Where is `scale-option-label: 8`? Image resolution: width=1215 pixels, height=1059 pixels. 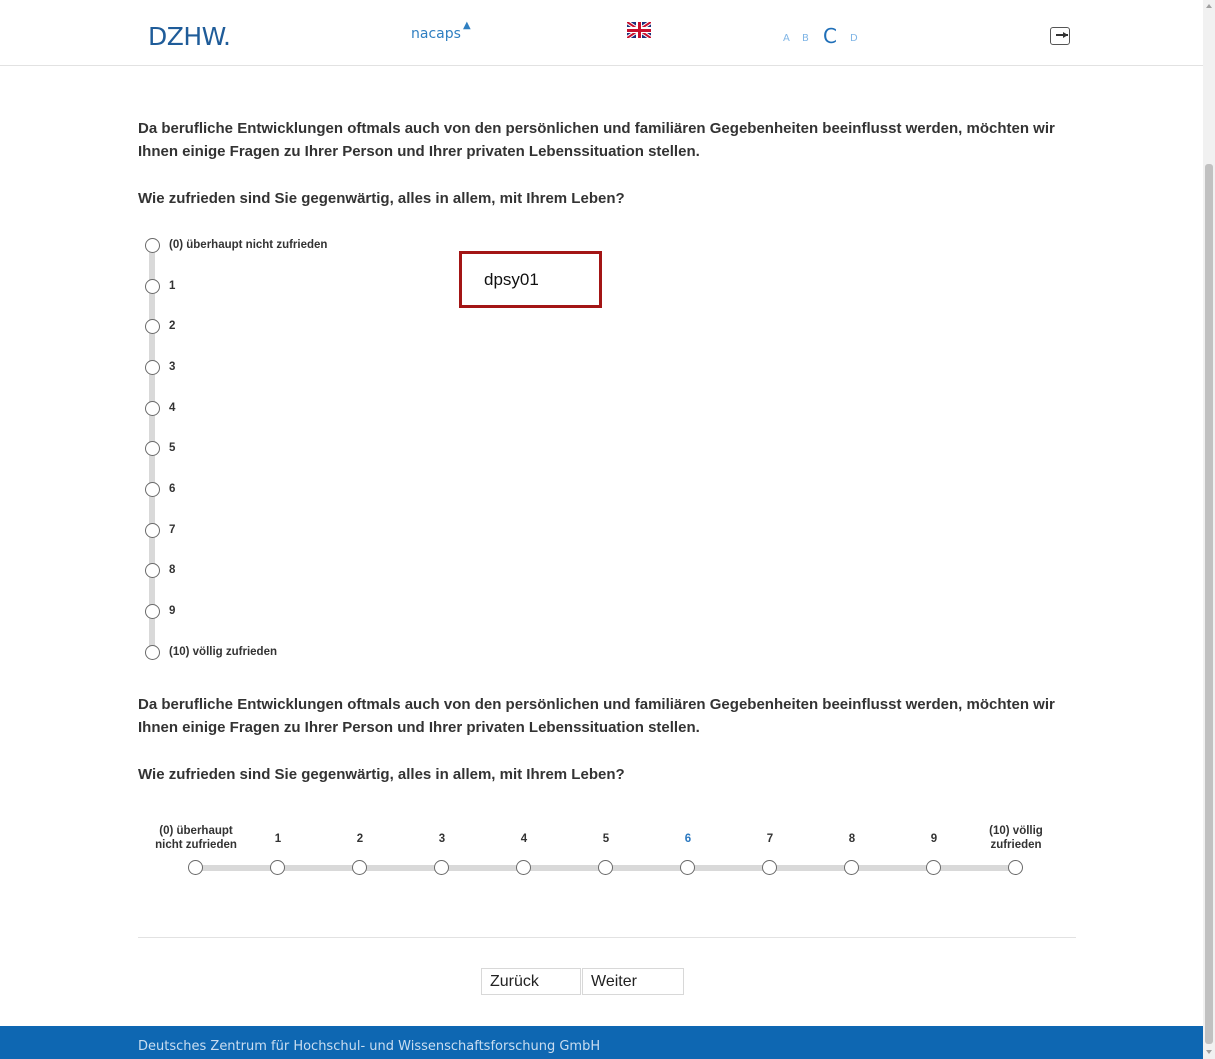 scale-option-label: 8 is located at coordinates (172, 570).